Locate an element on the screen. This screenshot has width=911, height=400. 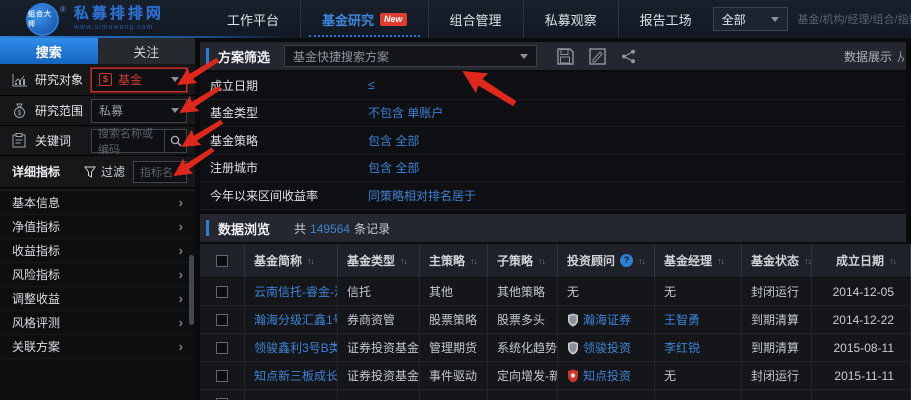
fund-name-link: 领骏鑫利3号B类 is located at coordinates (291, 348).